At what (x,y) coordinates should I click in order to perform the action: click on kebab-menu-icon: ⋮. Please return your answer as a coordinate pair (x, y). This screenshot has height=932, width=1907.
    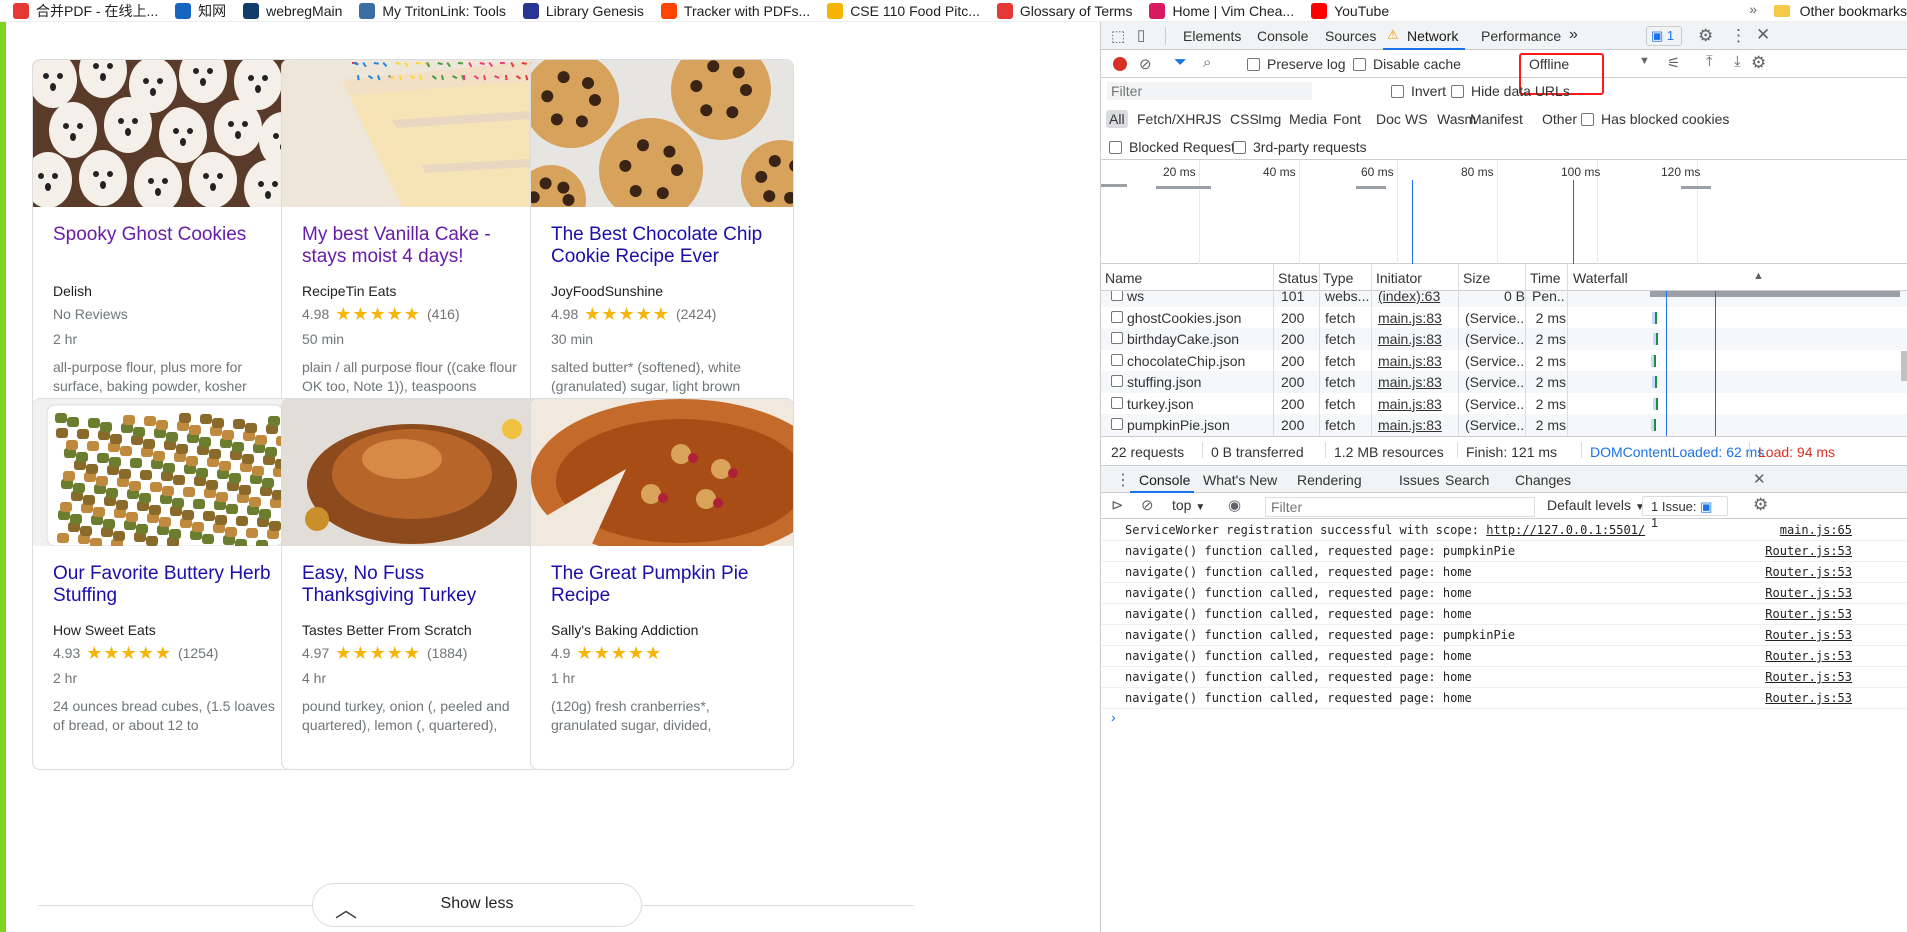
    Looking at the image, I should click on (1738, 36).